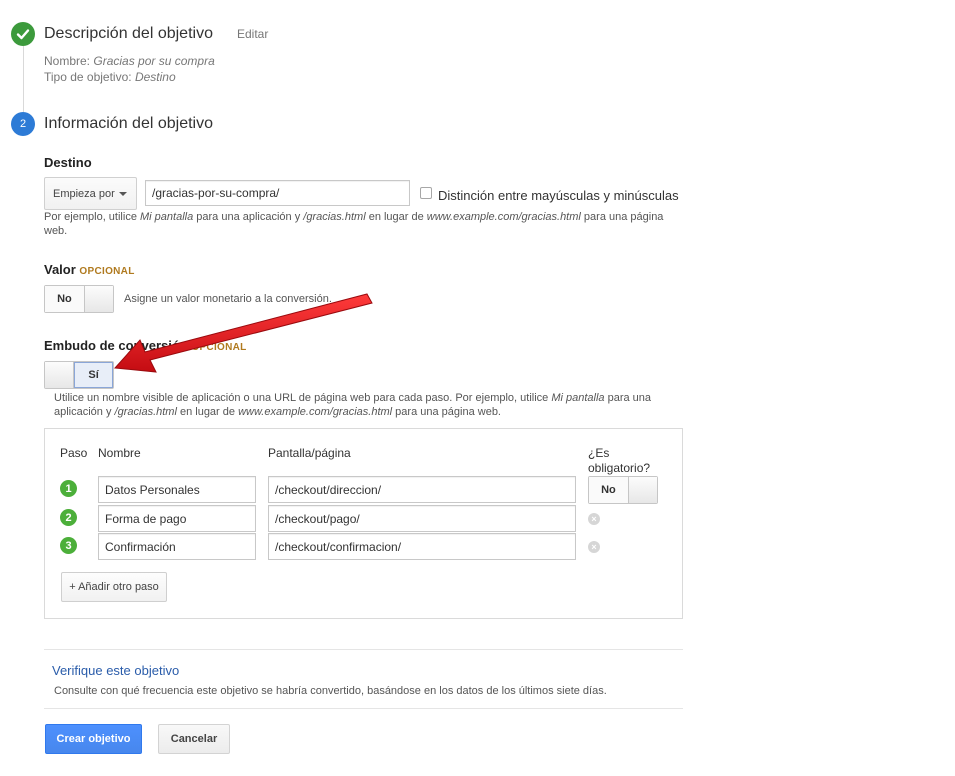 The image size is (955, 776). Describe the element at coordinates (64, 299) in the screenshot. I see `value-toggle-label: No` at that location.